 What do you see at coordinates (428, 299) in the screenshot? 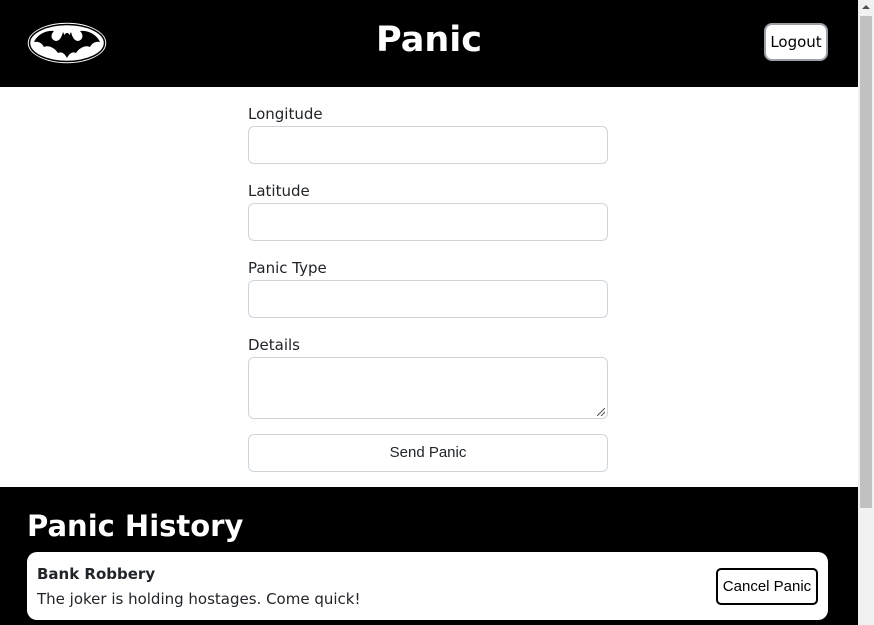
I see `panic-type-input` at bounding box center [428, 299].